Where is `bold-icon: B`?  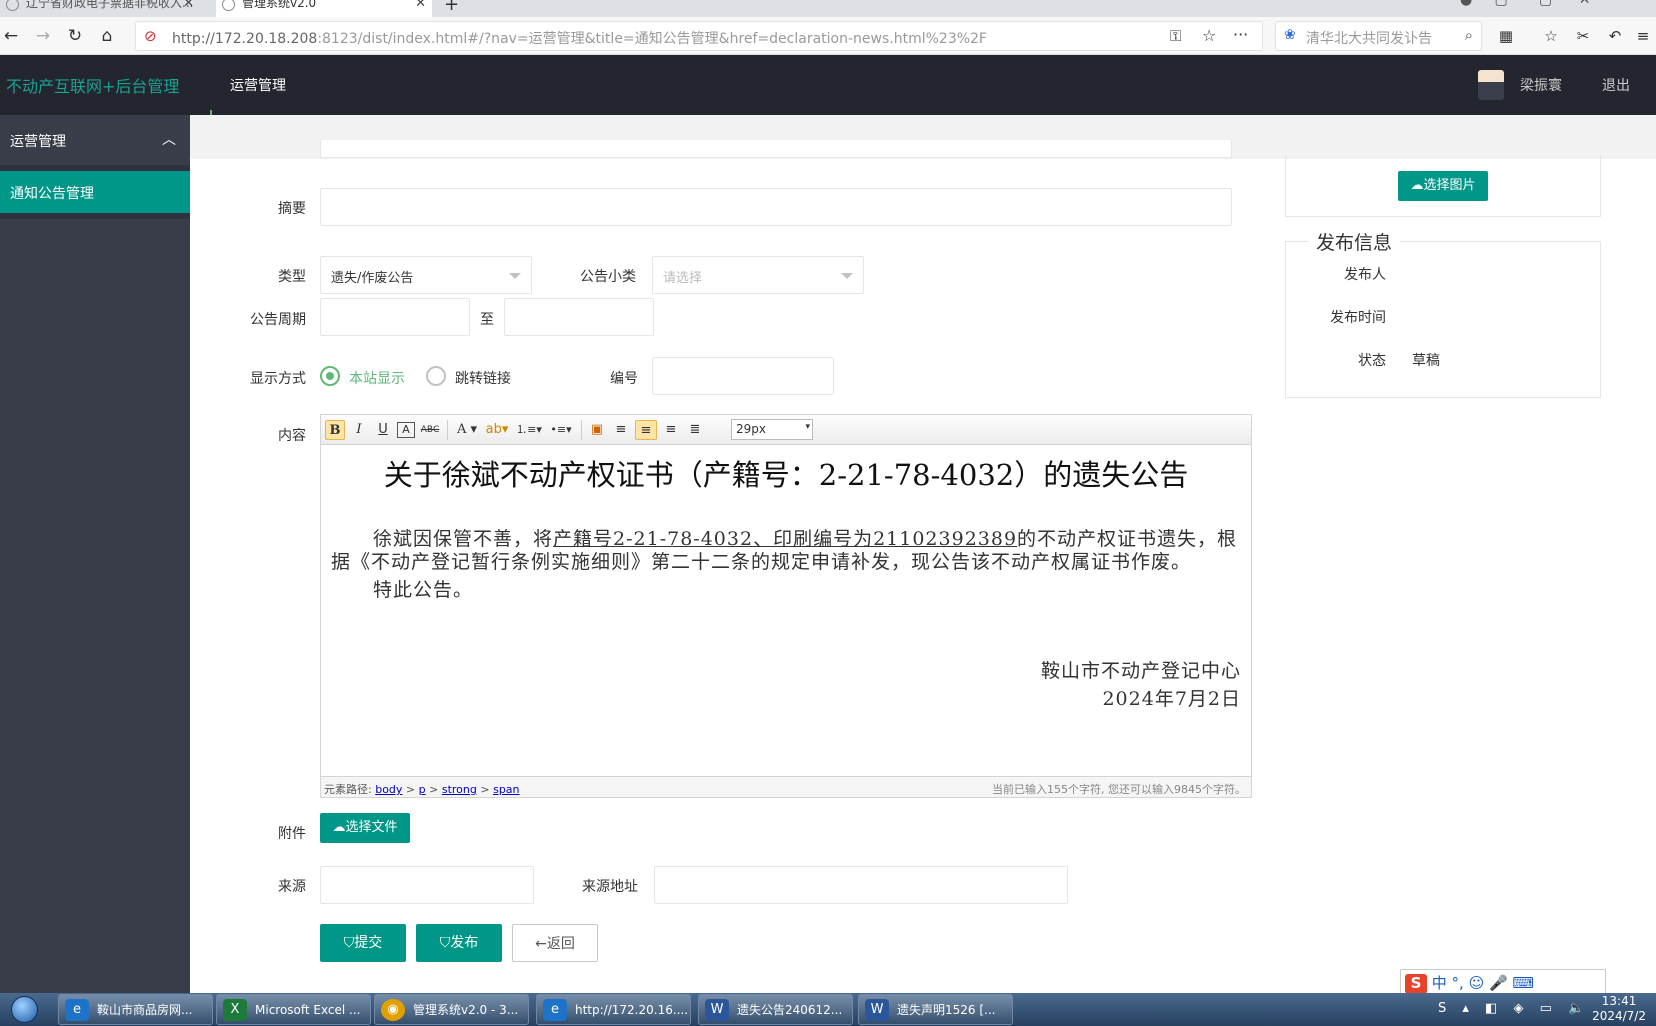
bold-icon: B is located at coordinates (335, 430).